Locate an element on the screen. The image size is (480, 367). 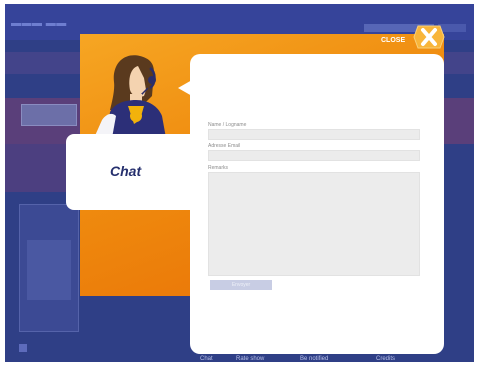
background-logo: ▬▬▬ ▬▬ is located at coordinates (39, 23).